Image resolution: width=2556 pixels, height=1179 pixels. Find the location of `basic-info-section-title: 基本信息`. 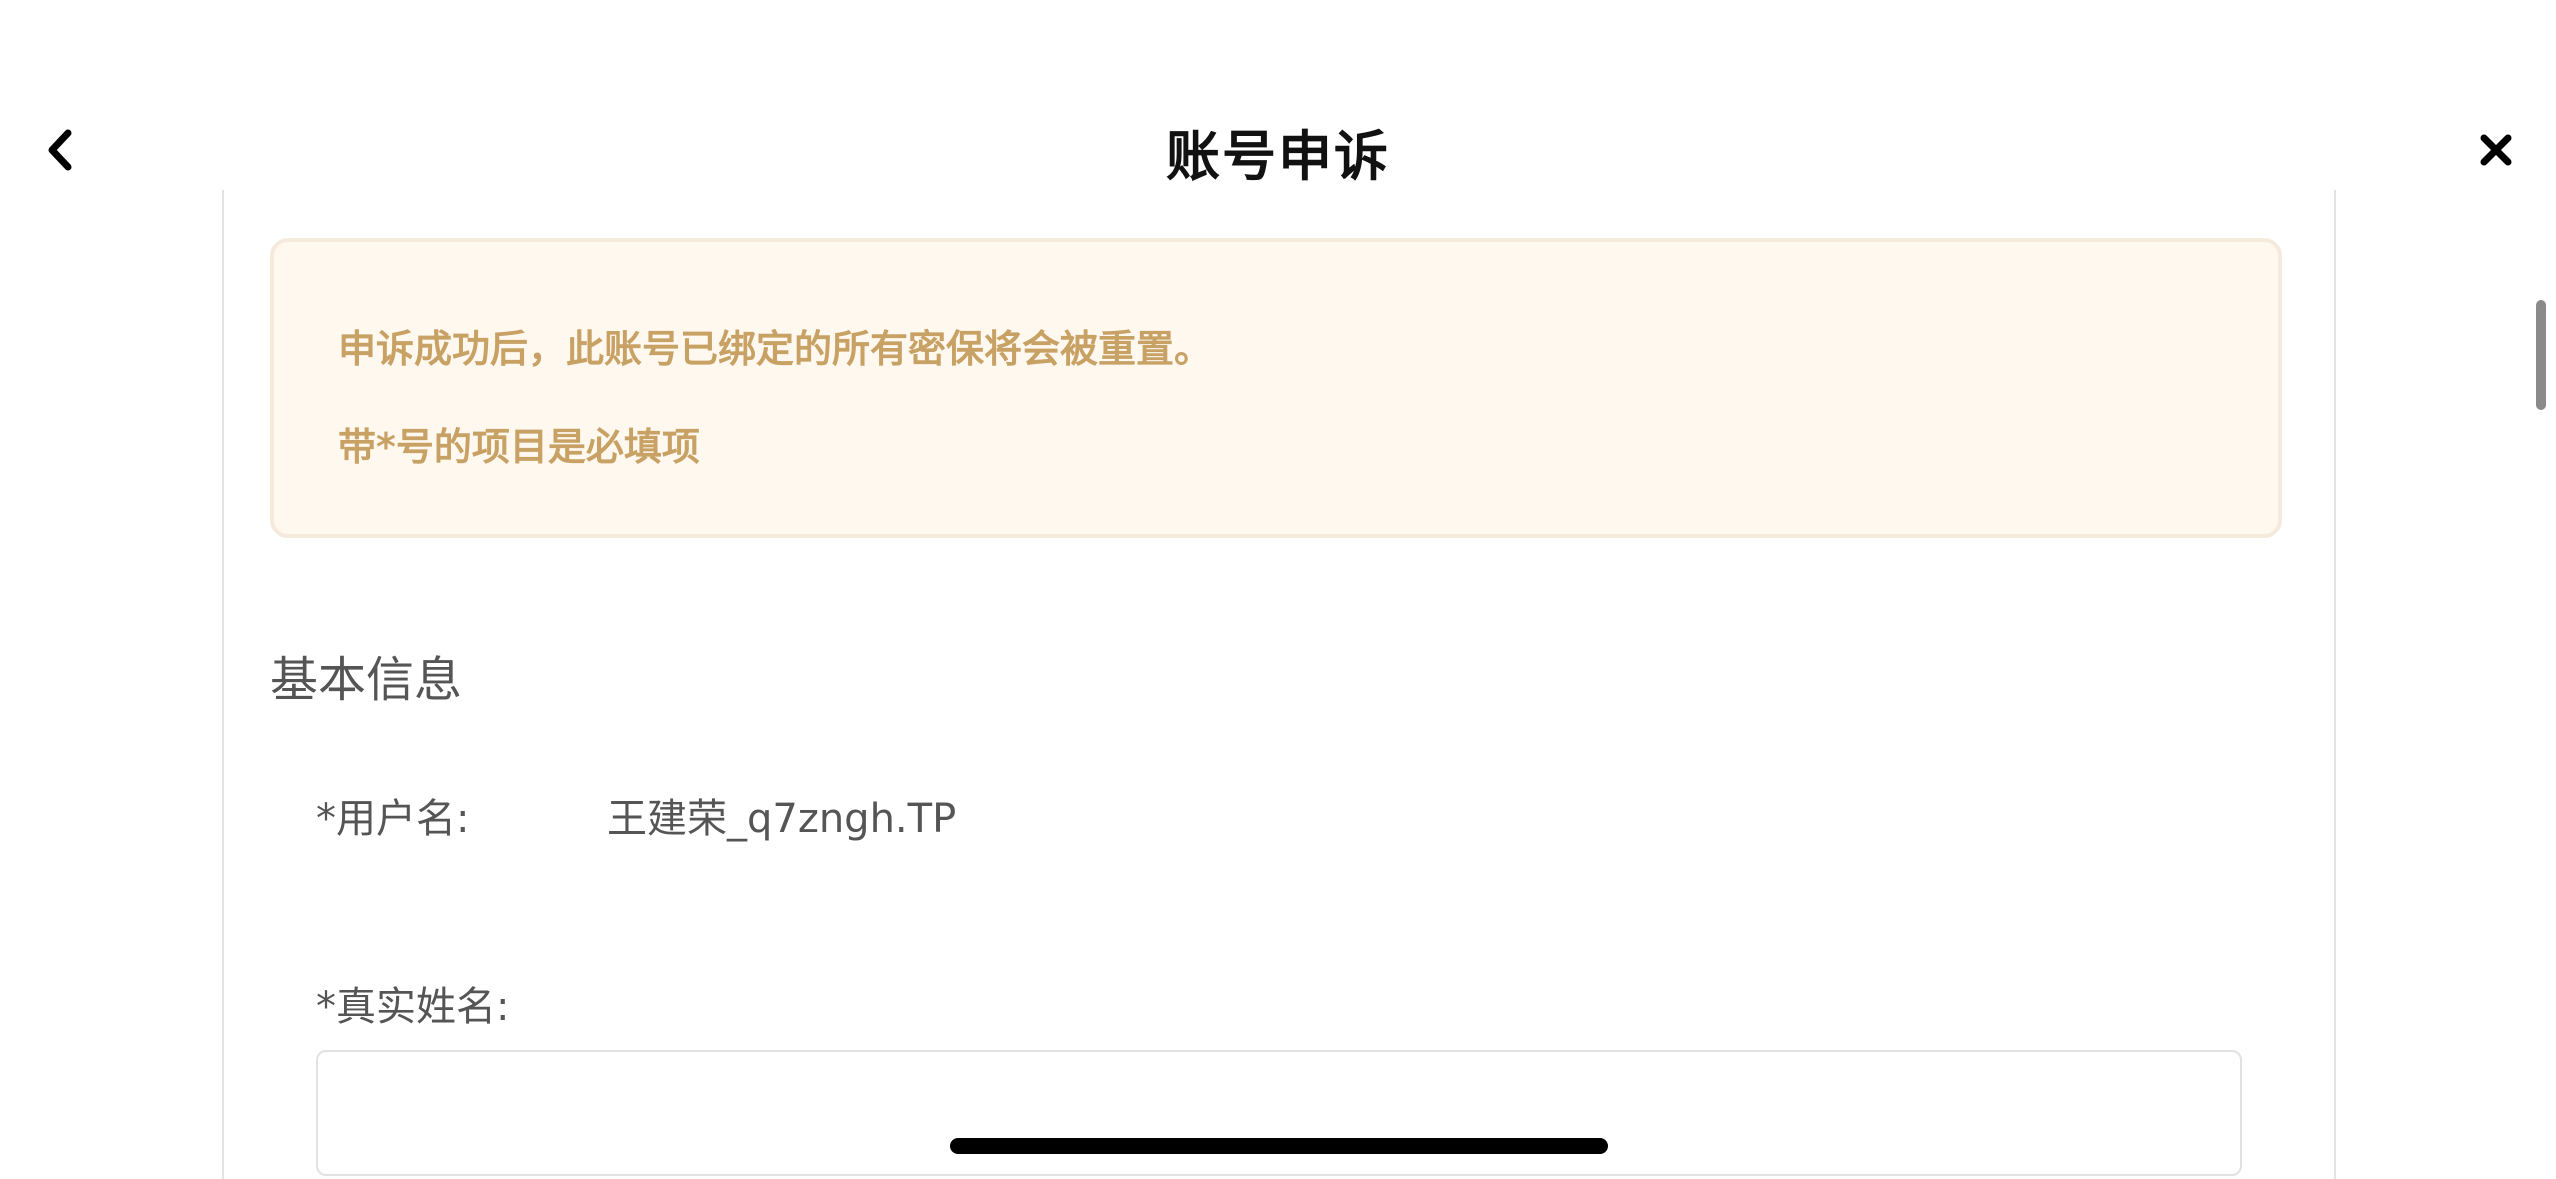

basic-info-section-title: 基本信息 is located at coordinates (366, 680).